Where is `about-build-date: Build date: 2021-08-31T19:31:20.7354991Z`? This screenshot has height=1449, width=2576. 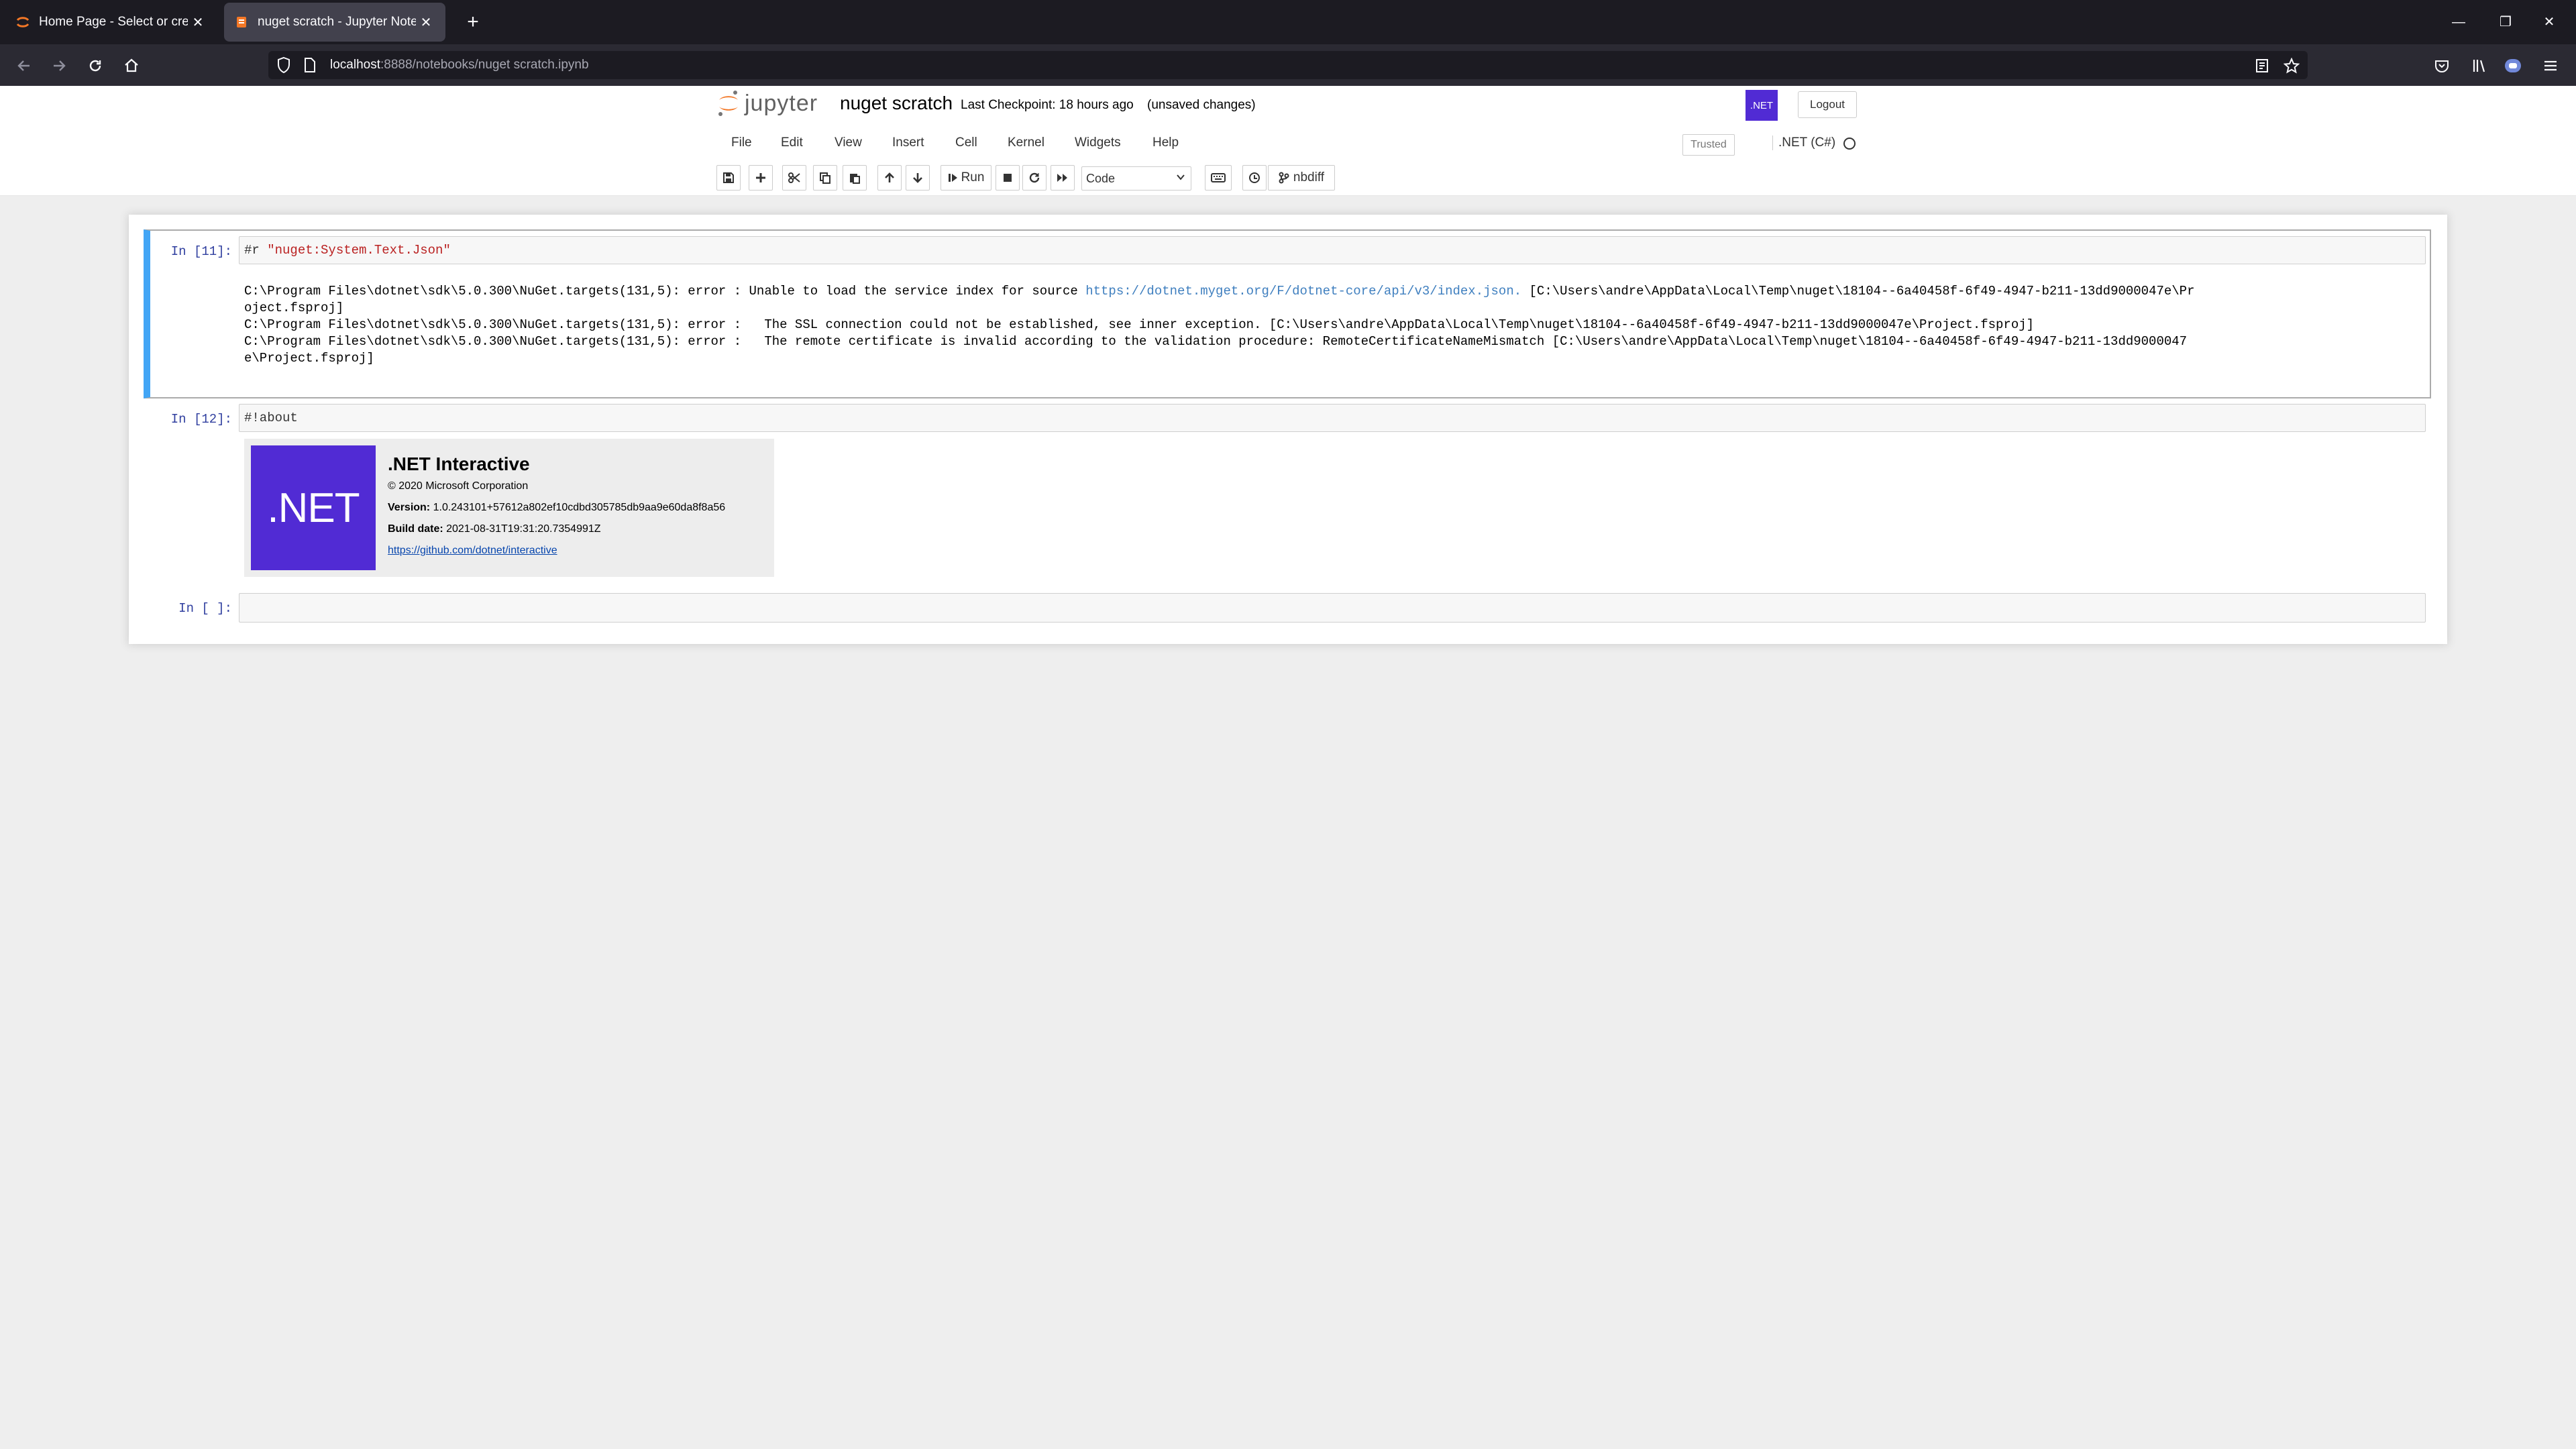
about-build-date: Build date: 2021-08-31T19:31:20.7354991Z is located at coordinates (494, 529).